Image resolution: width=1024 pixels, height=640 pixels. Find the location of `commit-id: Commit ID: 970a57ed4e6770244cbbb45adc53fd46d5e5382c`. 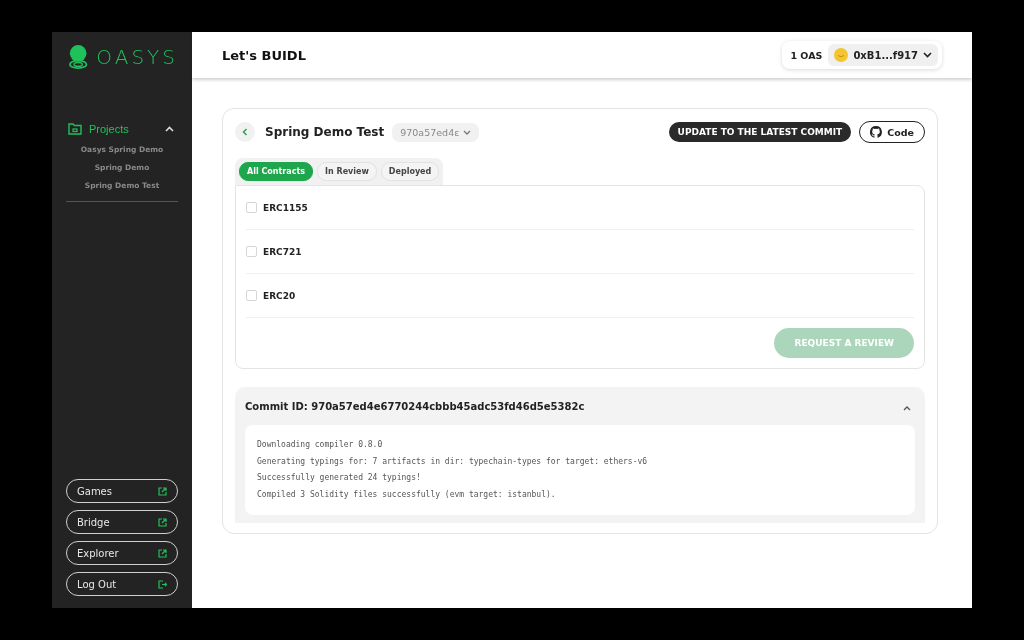

commit-id: Commit ID: 970a57ed4e6770244cbbb45adc53fd46d5e5382c is located at coordinates (415, 406).